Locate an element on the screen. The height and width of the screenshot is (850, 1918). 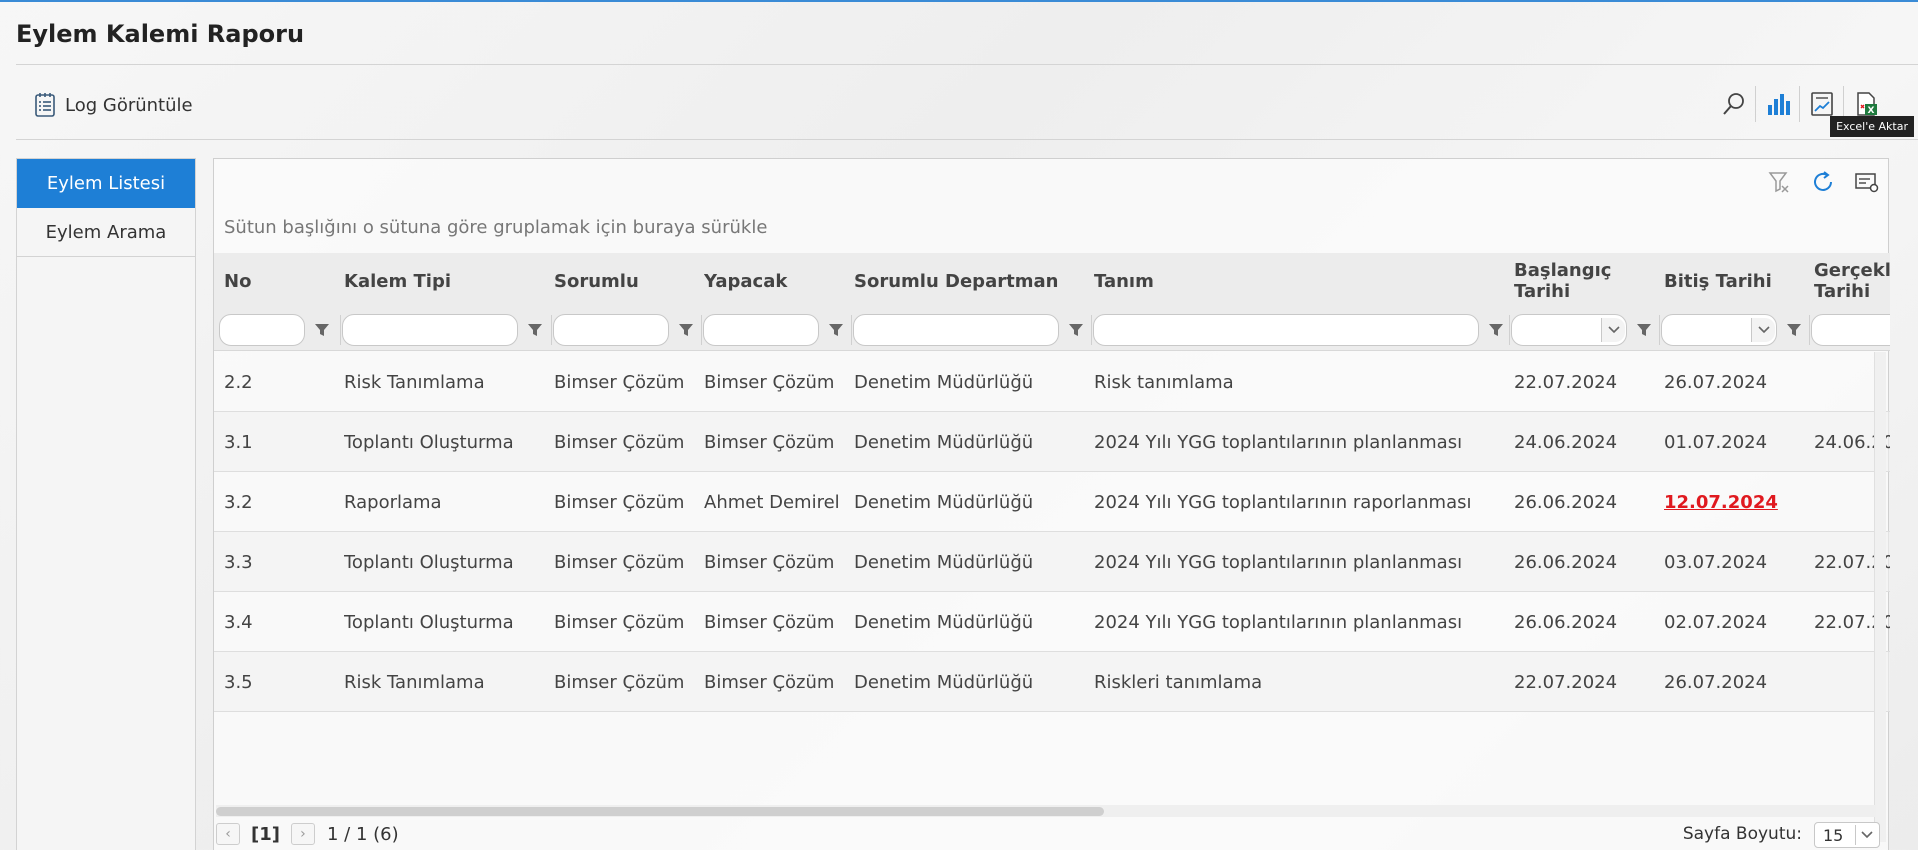
cell-no: 3.4 is located at coordinates (238, 622).